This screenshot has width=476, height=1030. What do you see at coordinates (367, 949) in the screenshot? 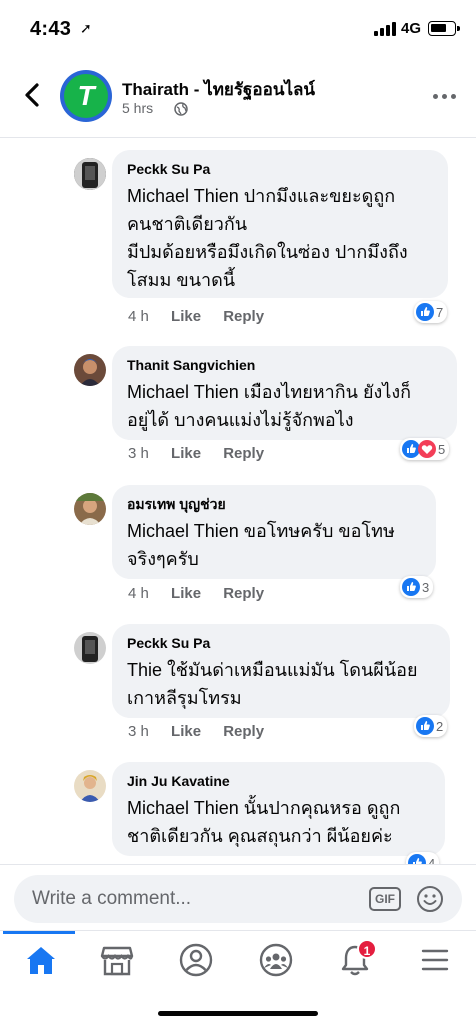
I see `notification-badge: 1` at bounding box center [367, 949].